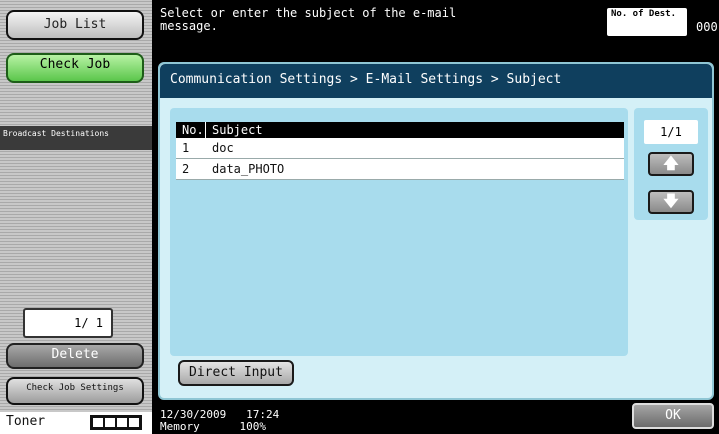  I want to click on check-job-button: Check Job, so click(75, 68).